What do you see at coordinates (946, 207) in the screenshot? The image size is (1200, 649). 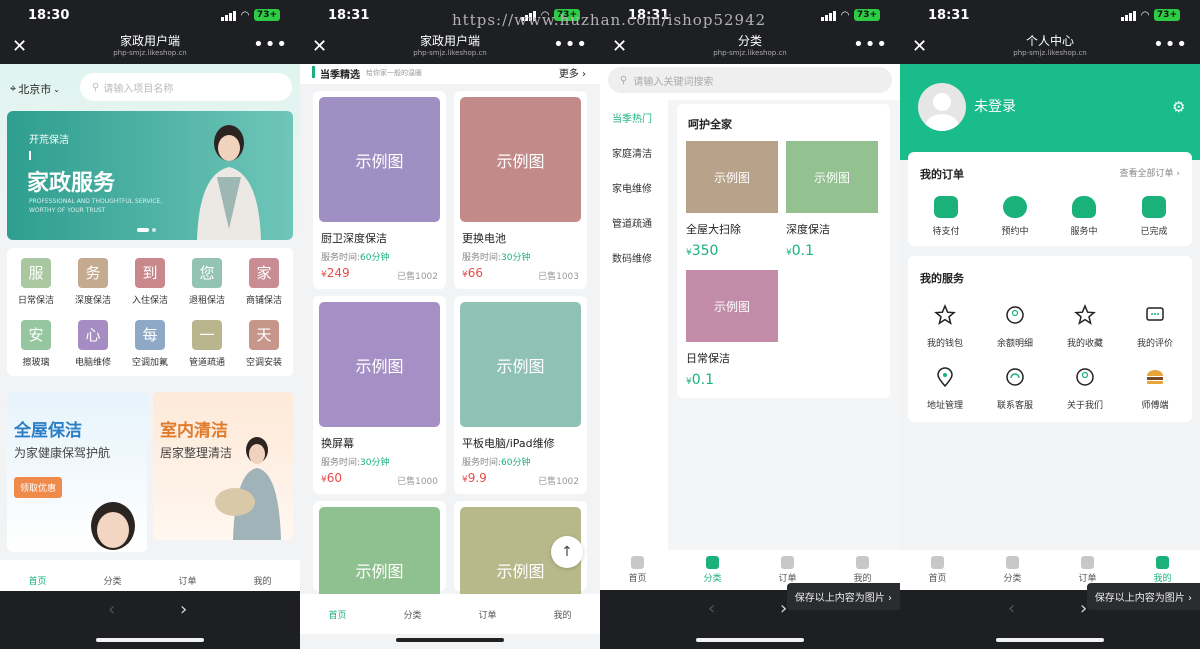 I see `wallet-icon` at bounding box center [946, 207].